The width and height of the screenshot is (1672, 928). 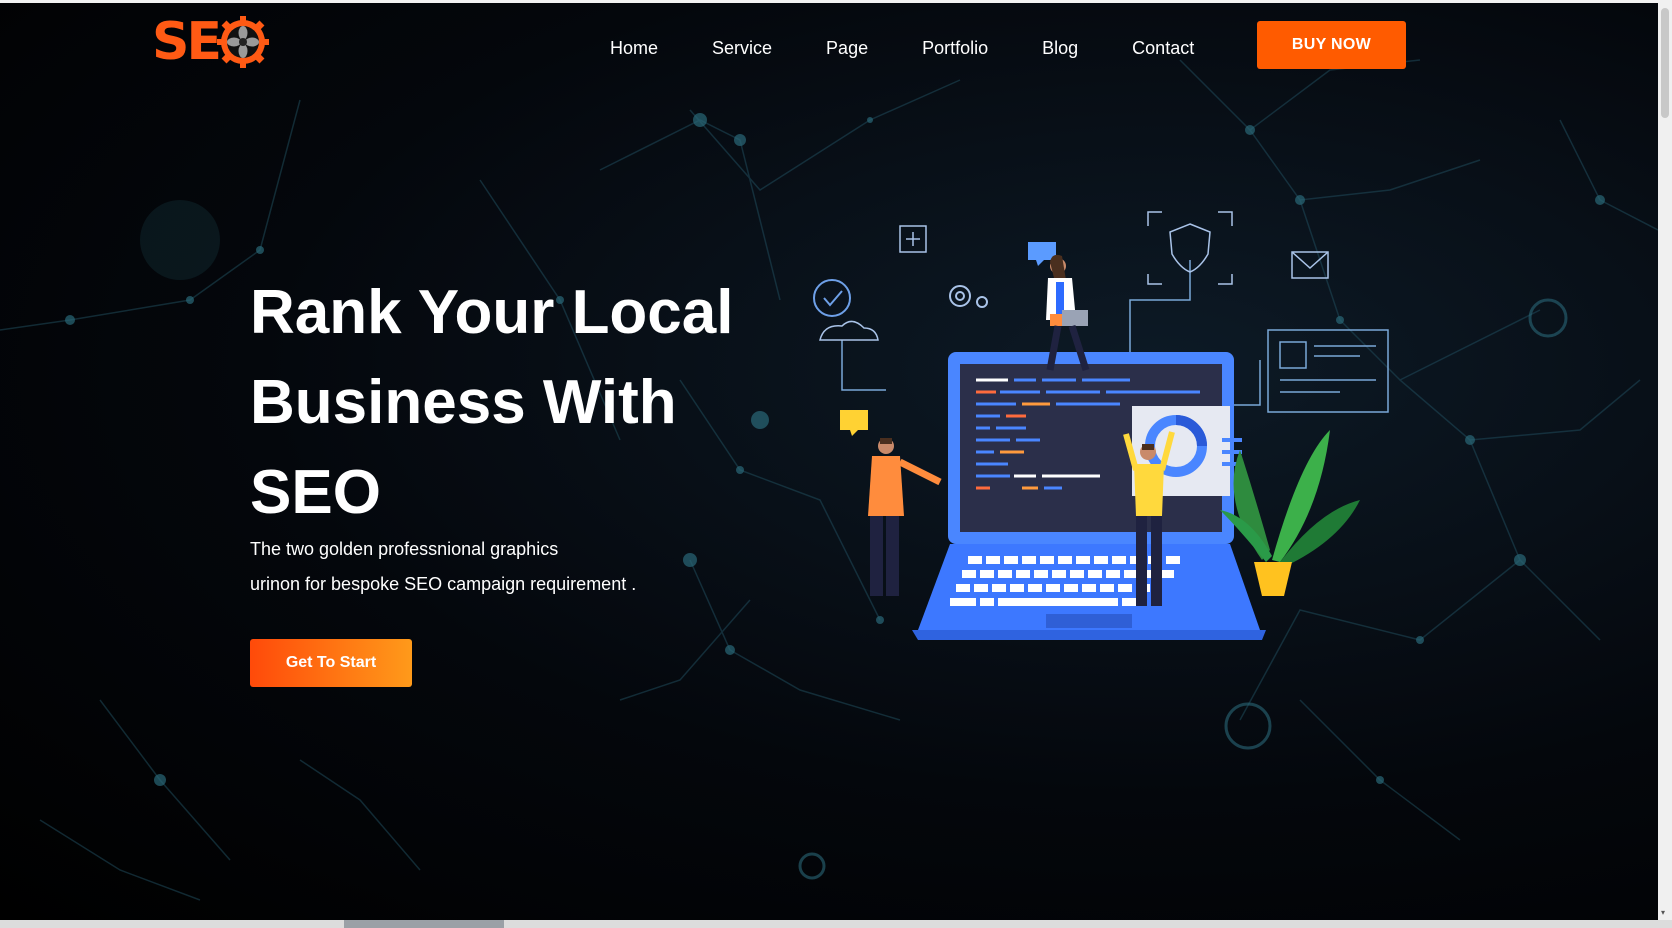 I want to click on get-to-start-button: Get To Start, so click(x=331, y=663).